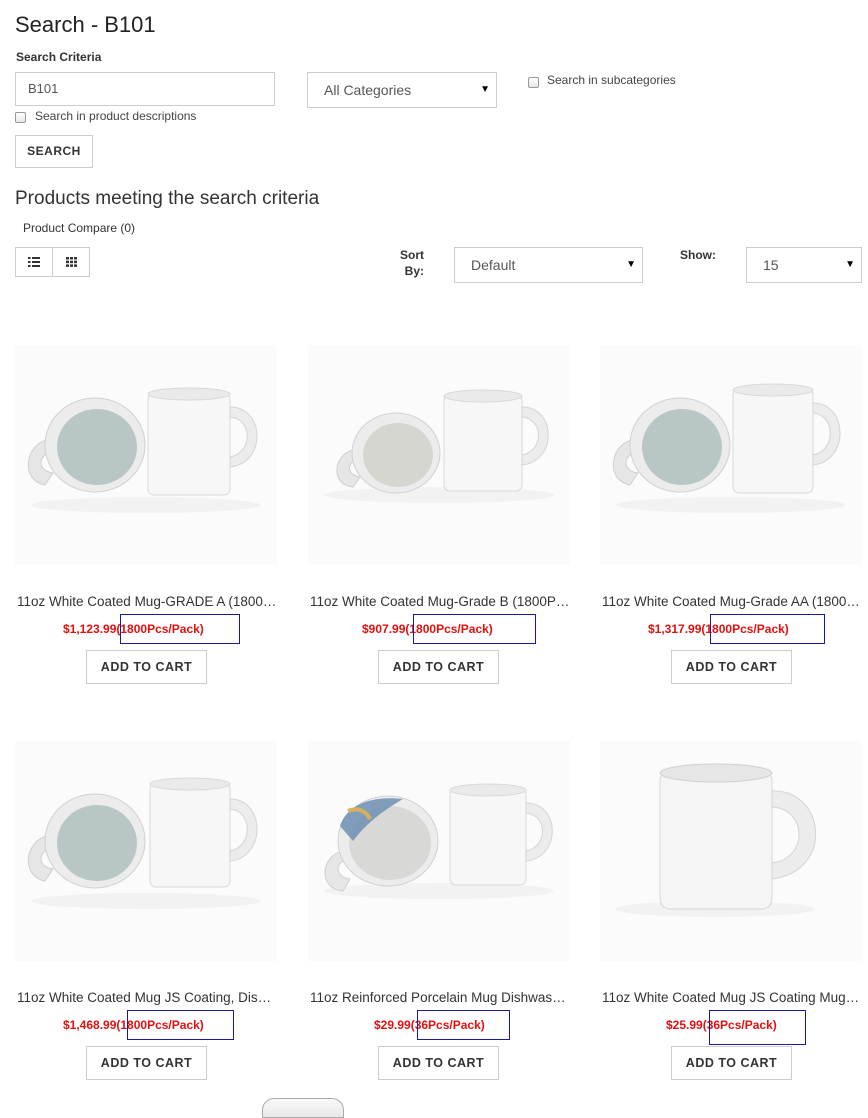 This screenshot has width=868, height=1118. What do you see at coordinates (684, 1025) in the screenshot?
I see `price-value: $25.99` at bounding box center [684, 1025].